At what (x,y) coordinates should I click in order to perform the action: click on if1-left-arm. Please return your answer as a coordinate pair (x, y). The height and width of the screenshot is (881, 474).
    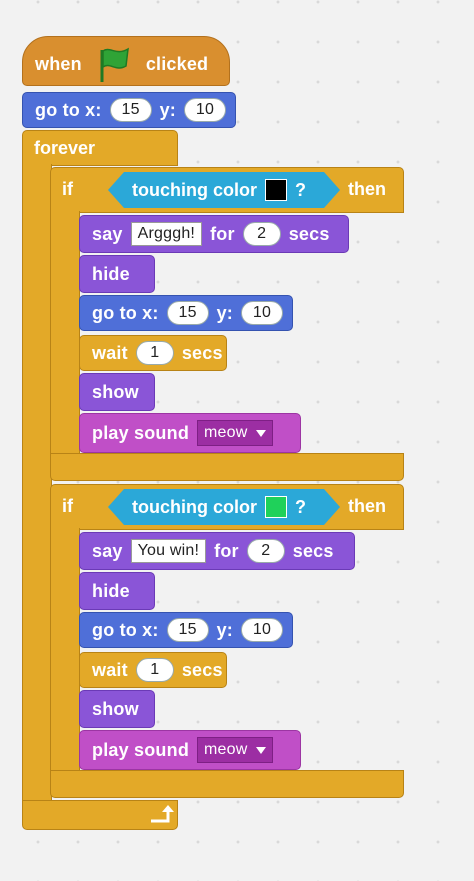
    Looking at the image, I should click on (65, 333).